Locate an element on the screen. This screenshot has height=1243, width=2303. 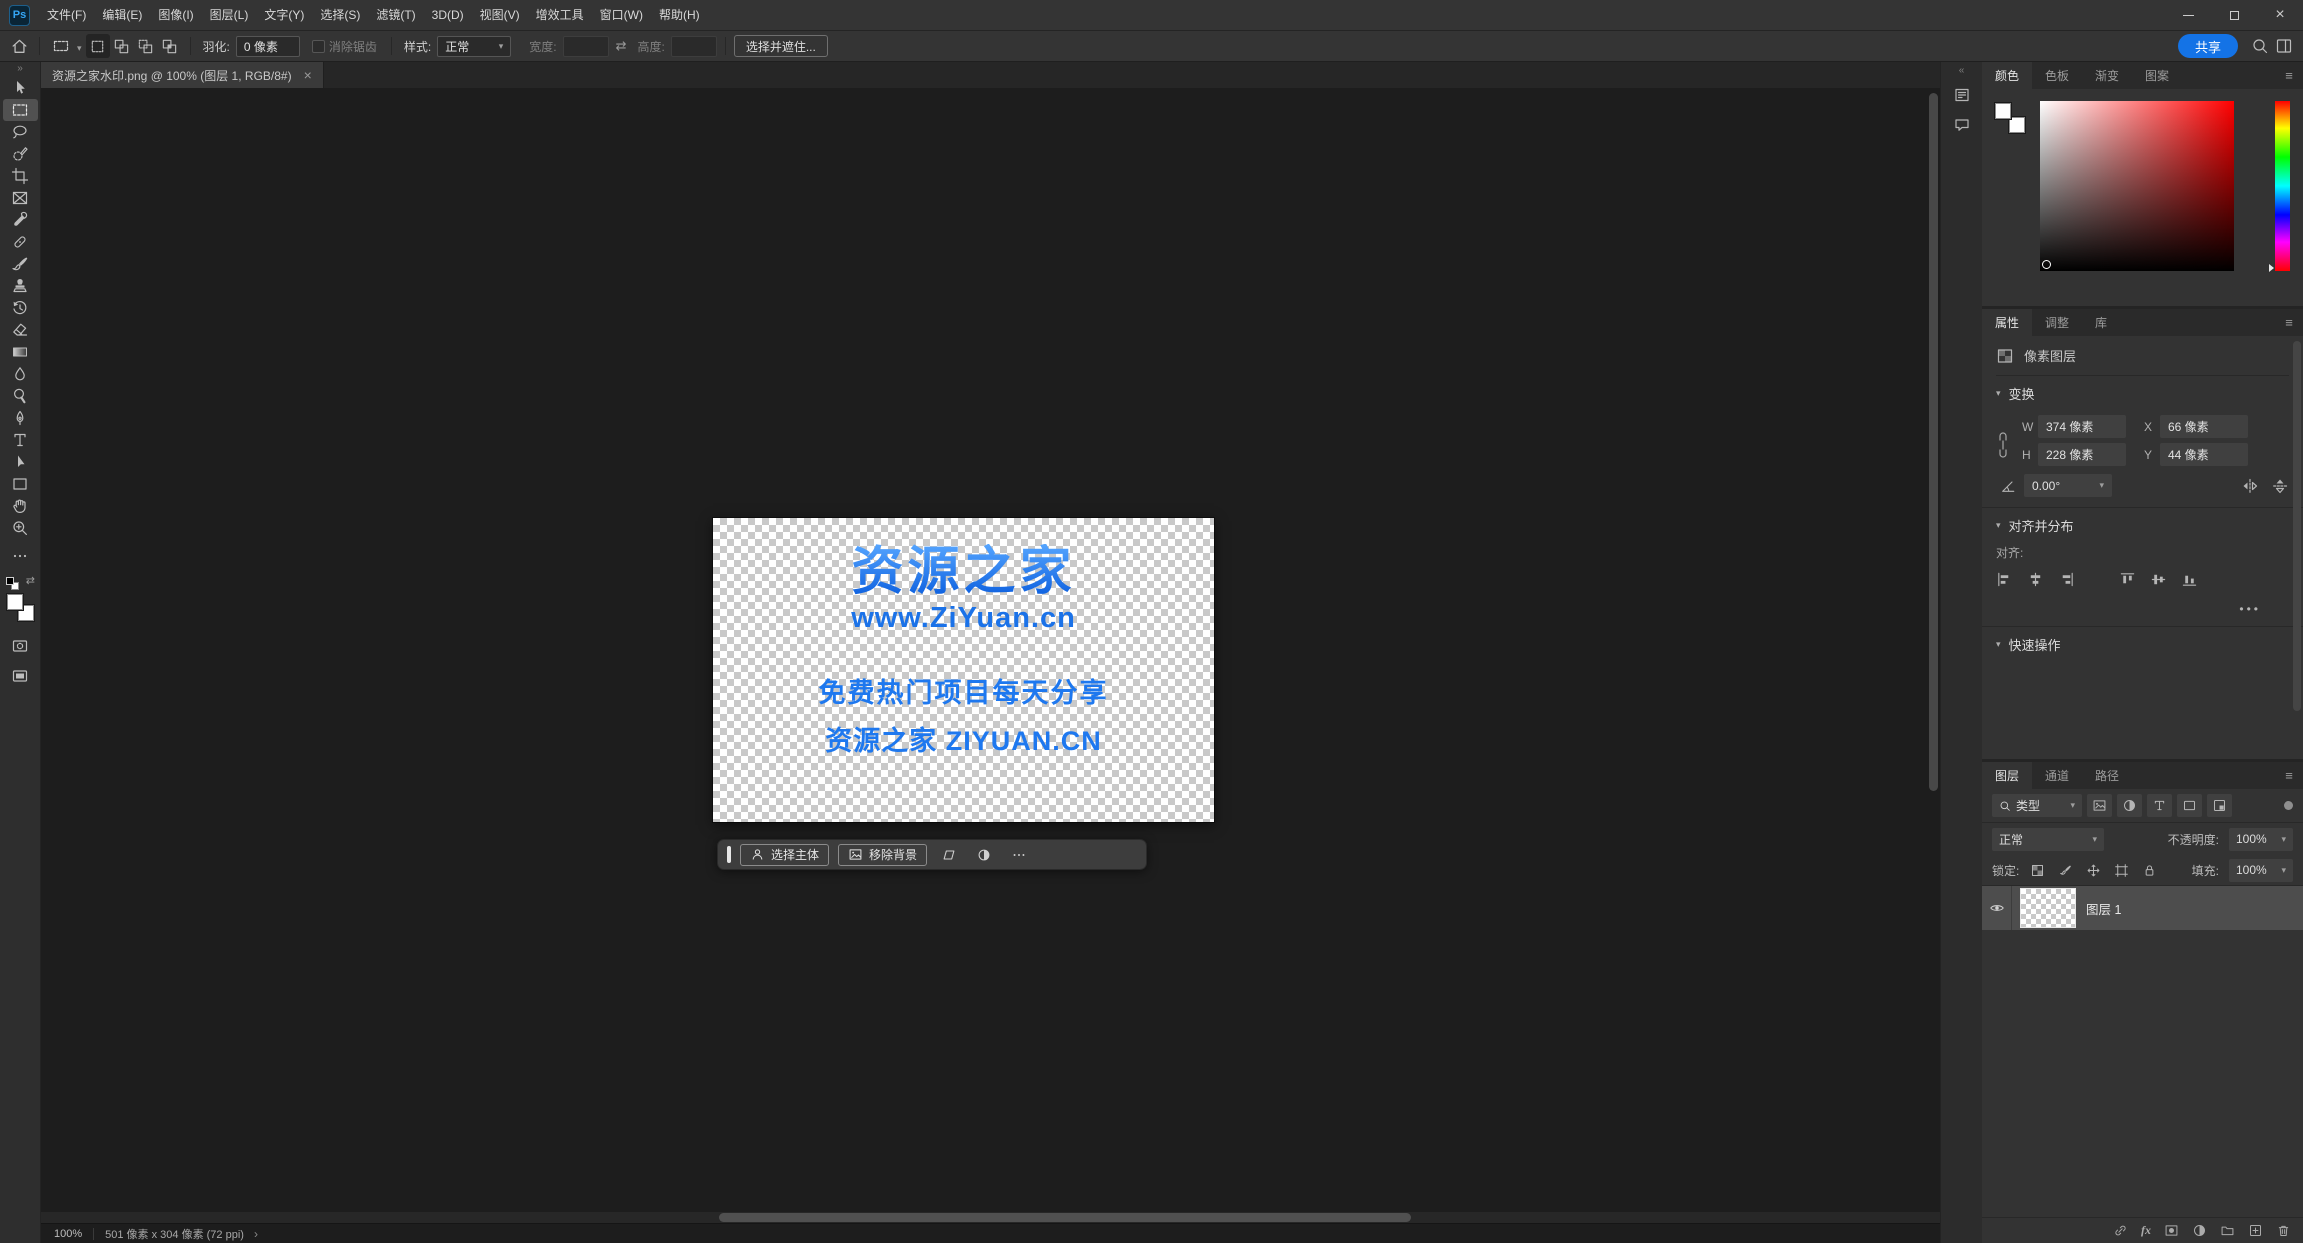
antialias-checkbox is located at coordinates (318, 46).